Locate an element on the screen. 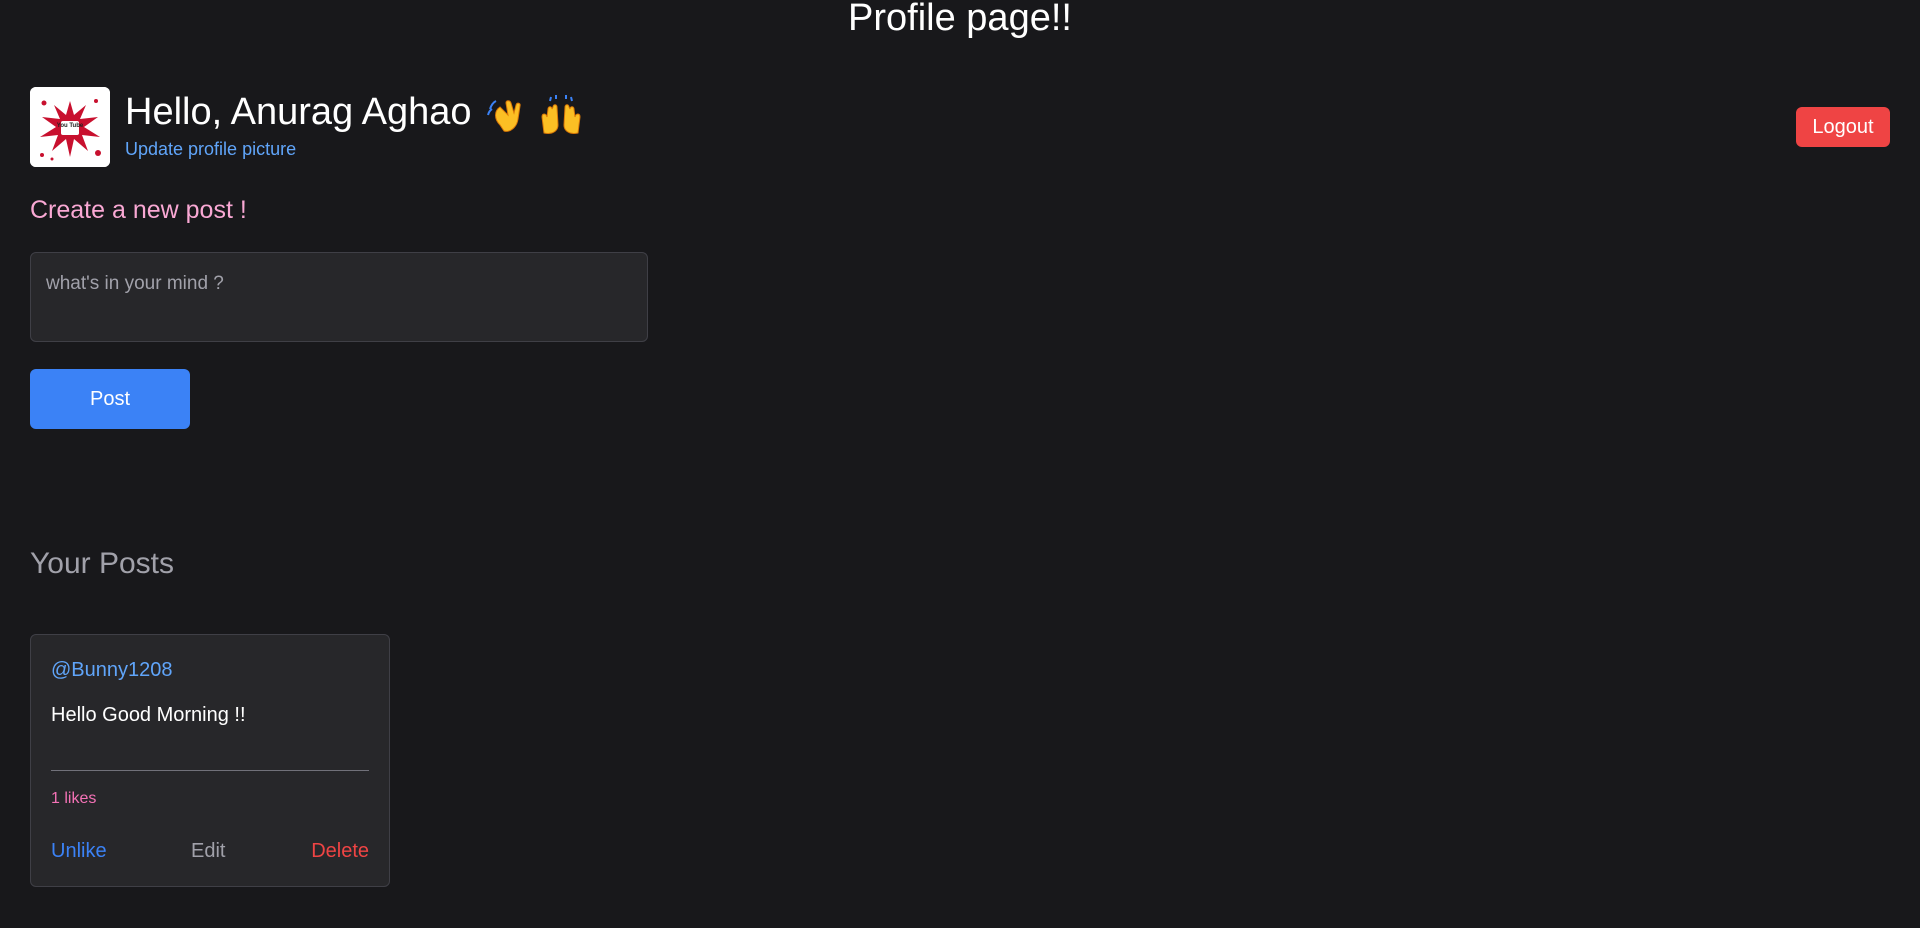 The height and width of the screenshot is (928, 1920). avatar-logo-text: You Tube is located at coordinates (70, 126).